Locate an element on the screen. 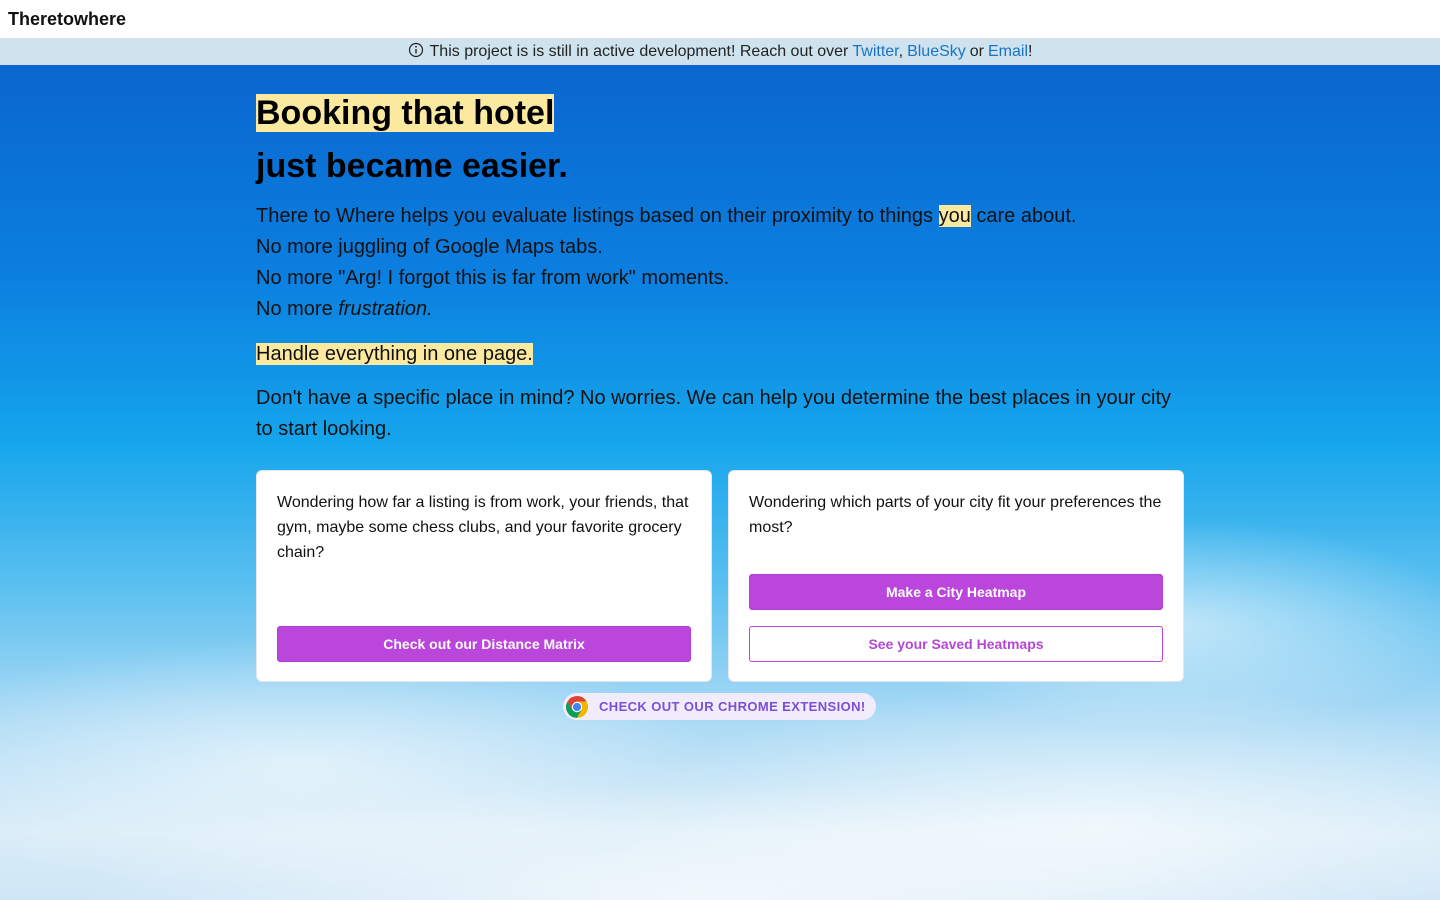 The height and width of the screenshot is (900, 1440). lead-line-2: No more juggling of Google Maps tabs. is located at coordinates (429, 247).